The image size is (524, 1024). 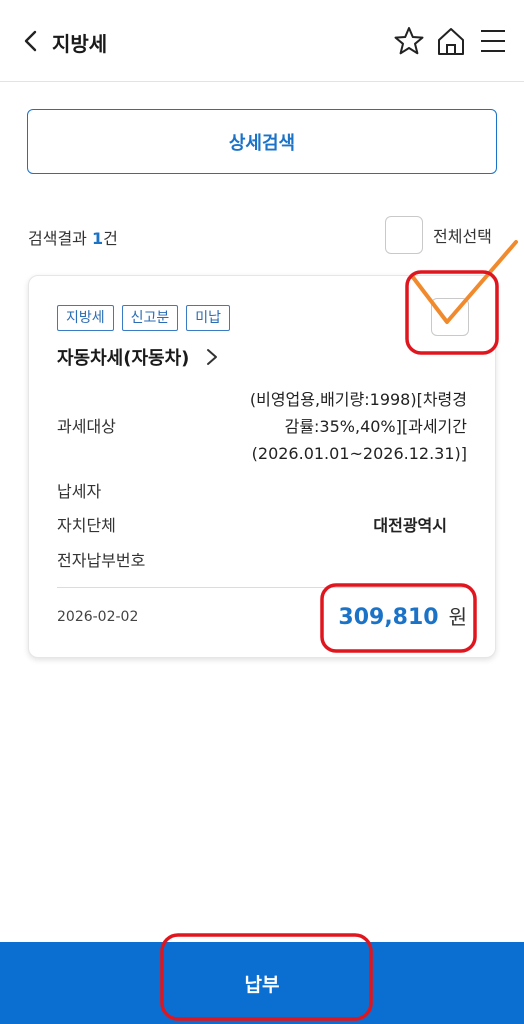 What do you see at coordinates (212, 357) in the screenshot?
I see `chevron-right-icon` at bounding box center [212, 357].